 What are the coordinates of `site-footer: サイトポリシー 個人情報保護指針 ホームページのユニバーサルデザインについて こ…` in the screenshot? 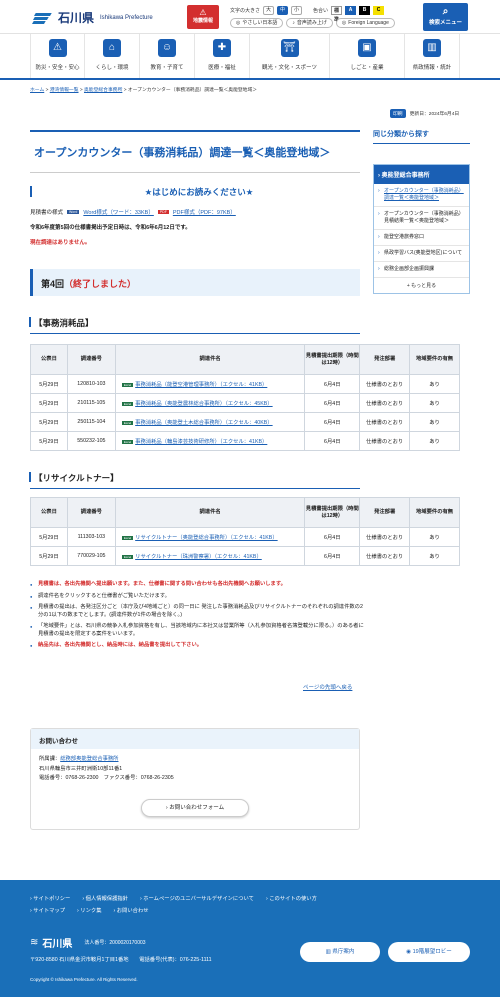 It's located at (250, 938).